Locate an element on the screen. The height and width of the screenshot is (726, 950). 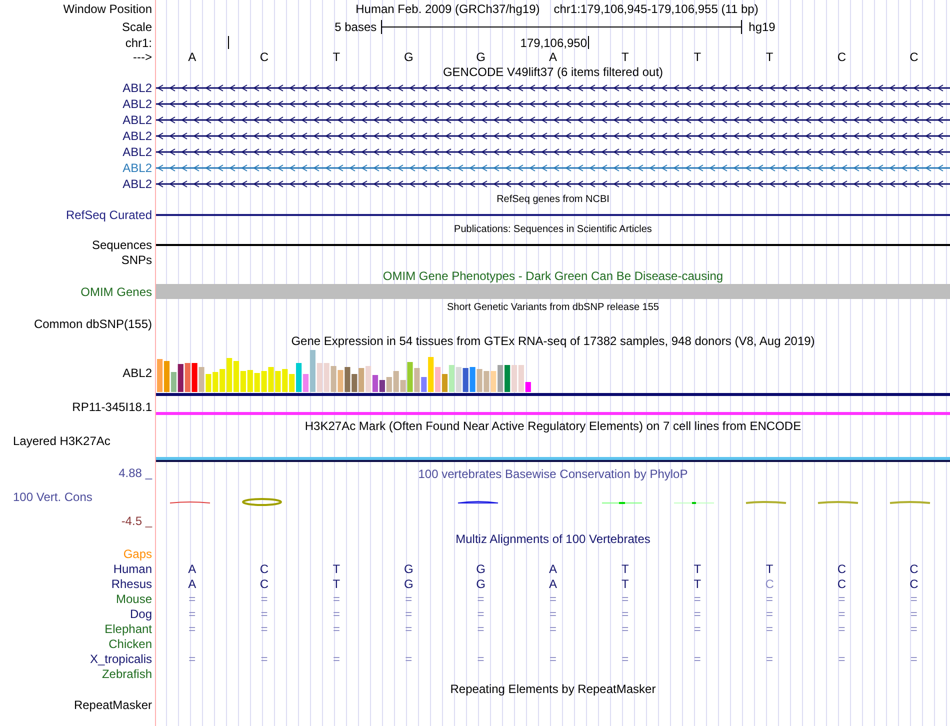
track-label: Zebrafish is located at coordinates (127, 674).